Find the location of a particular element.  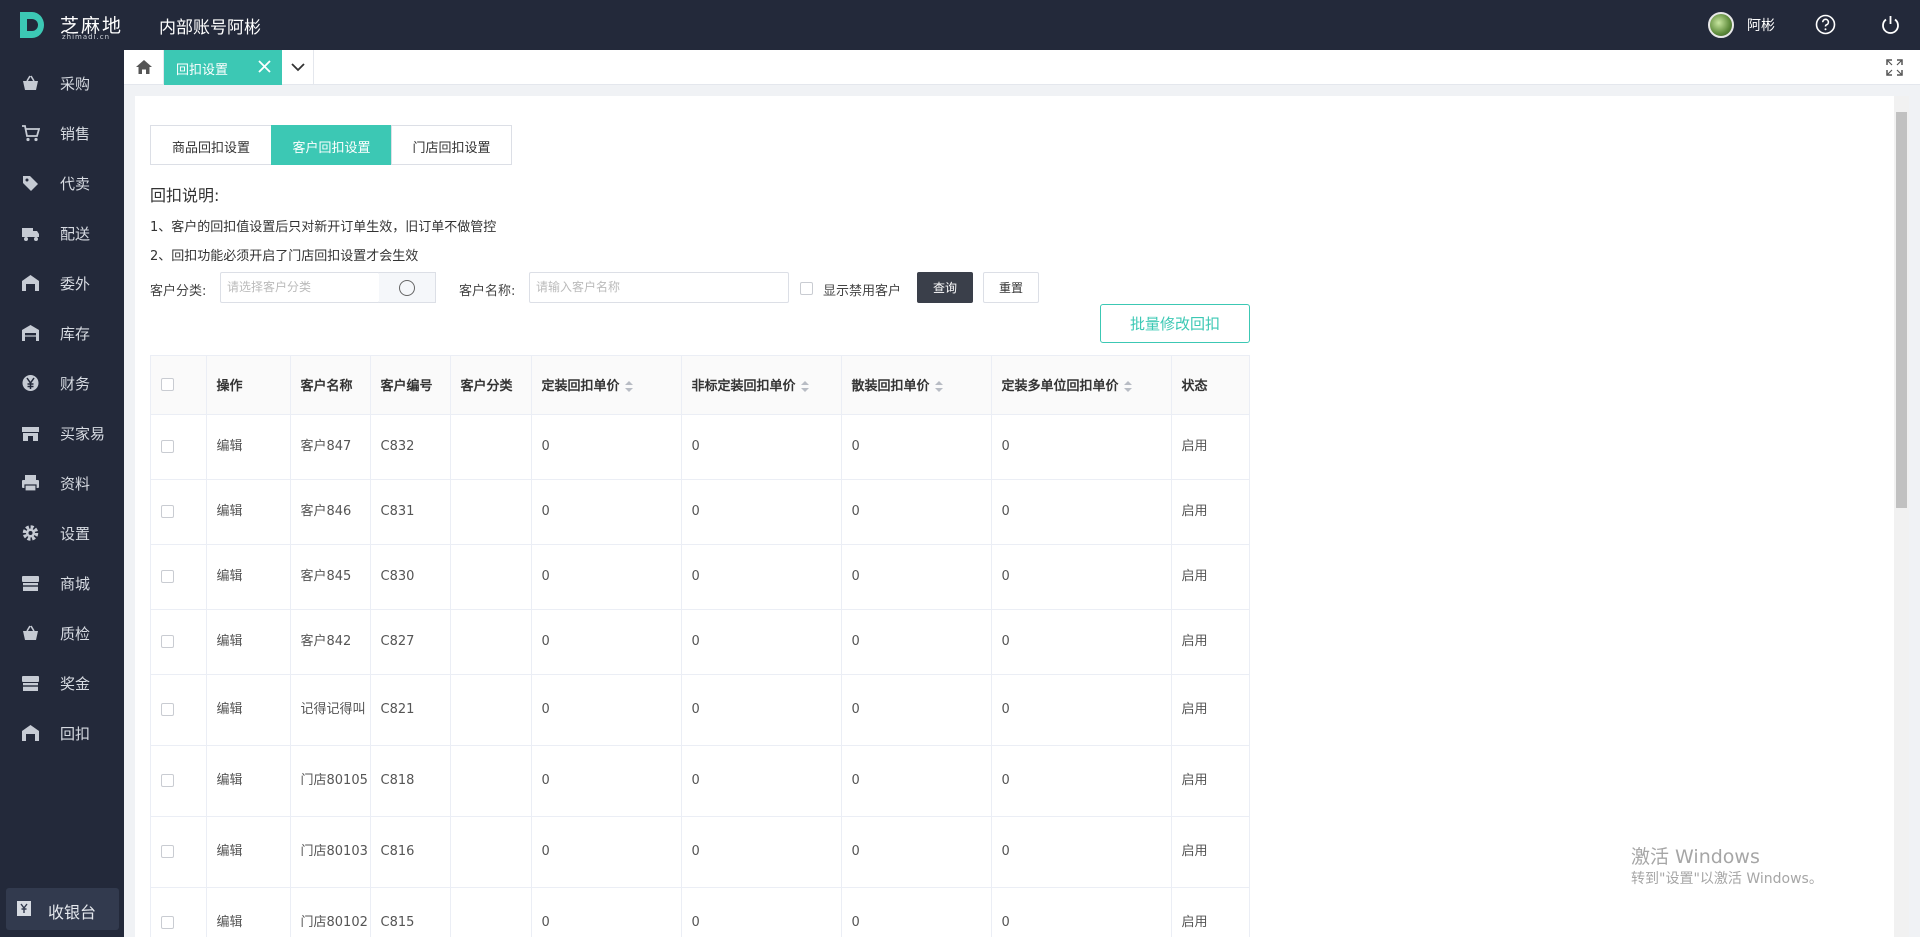

cashier-icon is located at coordinates (24, 908).